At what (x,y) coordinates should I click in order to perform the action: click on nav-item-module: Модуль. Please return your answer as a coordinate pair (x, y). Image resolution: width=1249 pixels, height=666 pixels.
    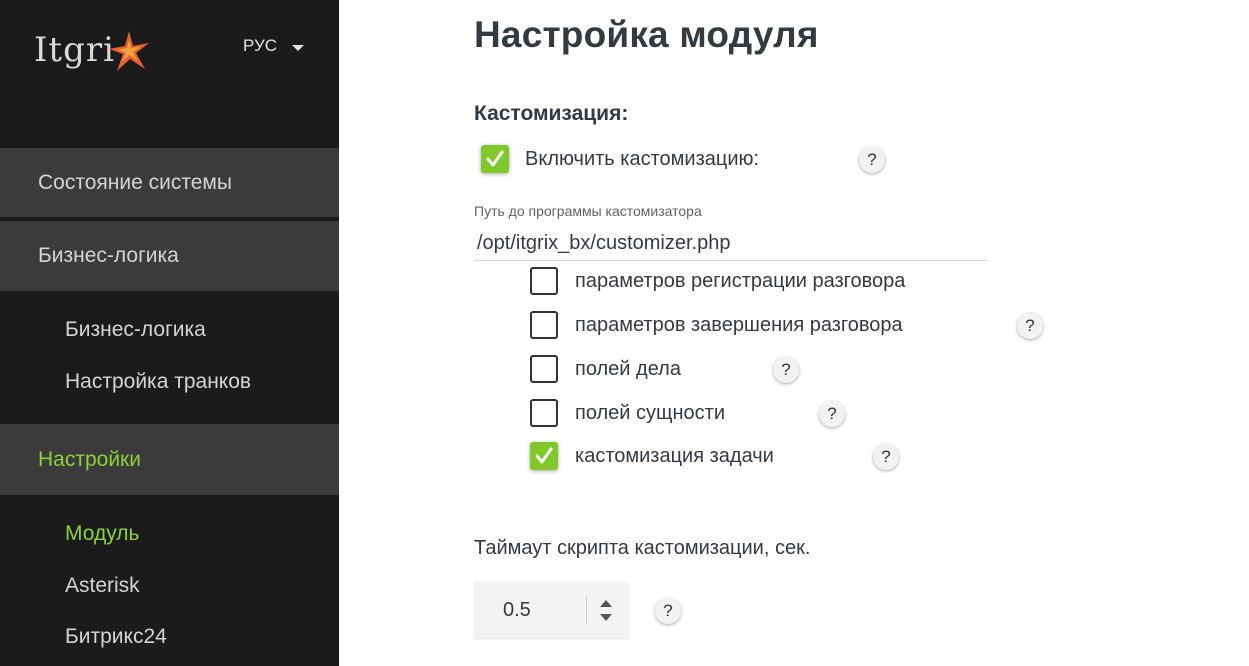
    Looking at the image, I should click on (102, 534).